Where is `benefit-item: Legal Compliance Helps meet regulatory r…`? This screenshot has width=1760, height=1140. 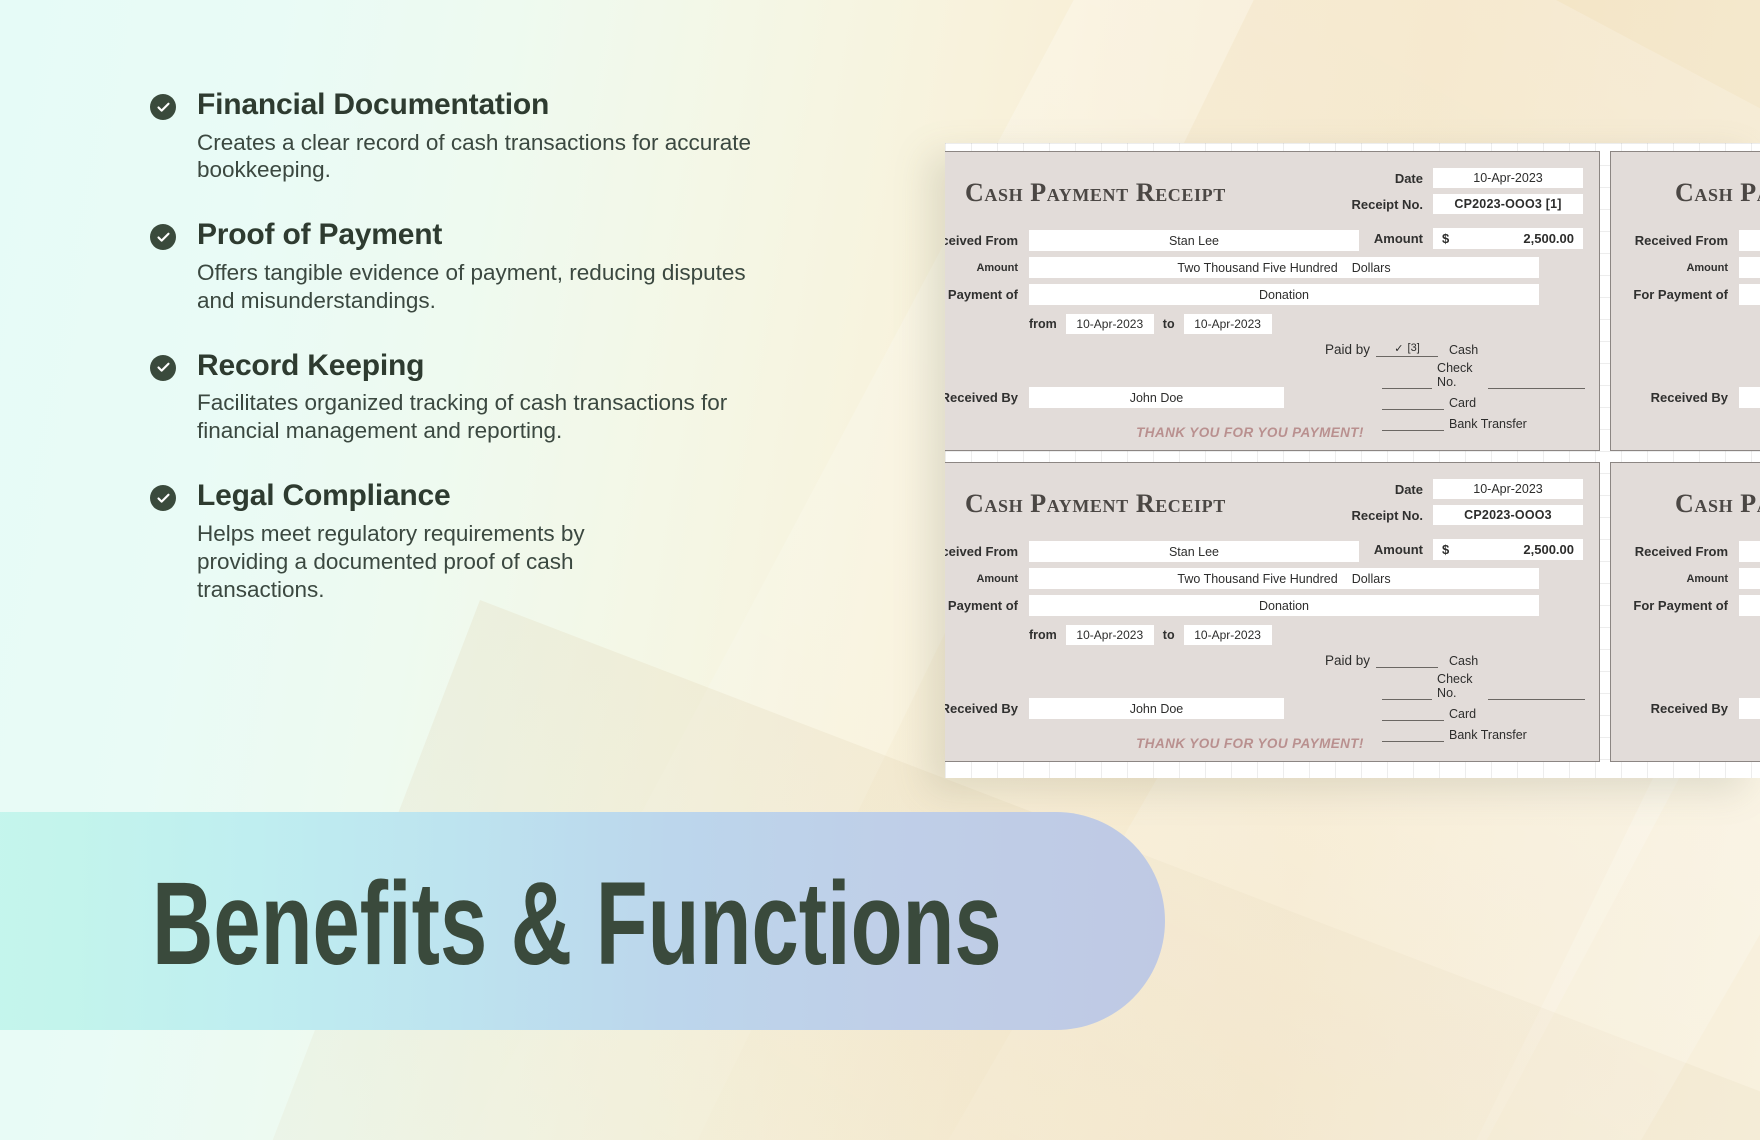
benefit-item: Legal Compliance Helps meet regulatory r… is located at coordinates (475, 541).